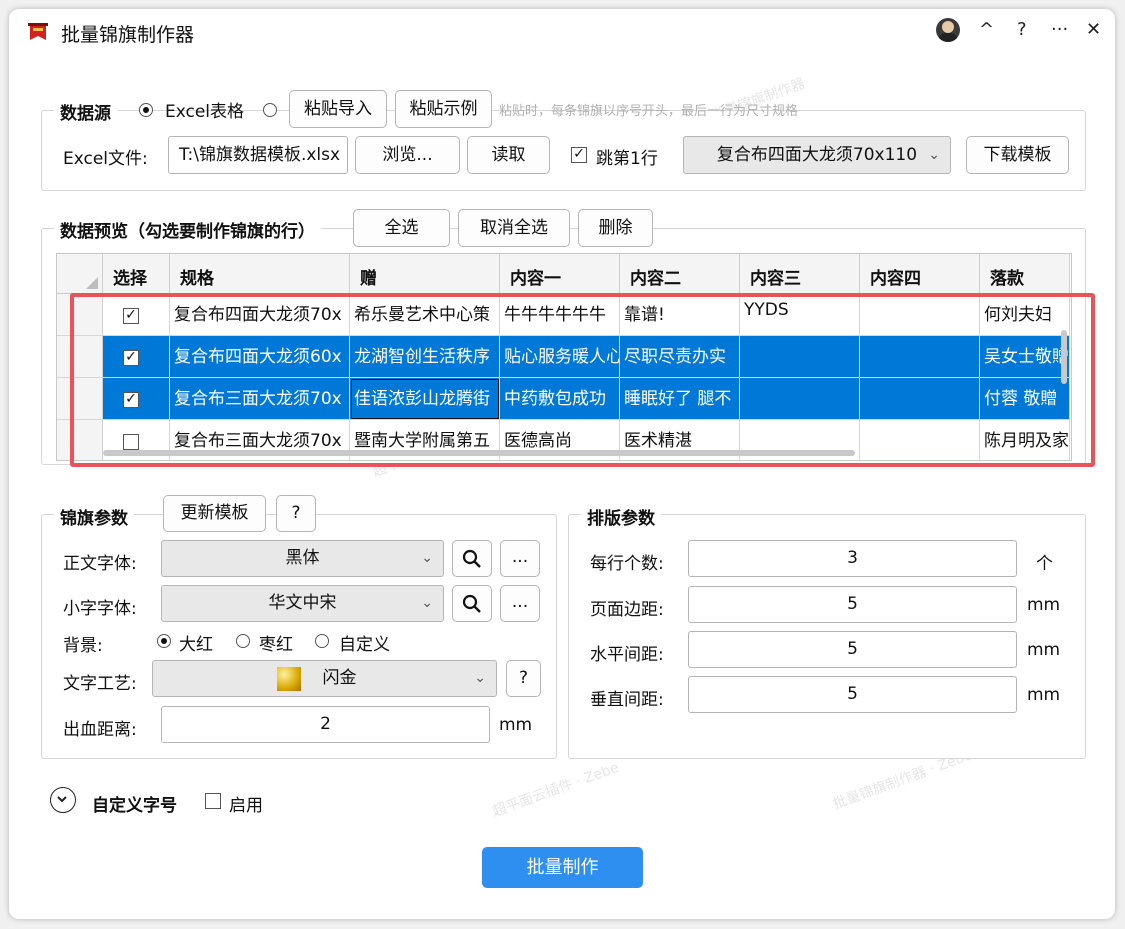 Image resolution: width=1125 pixels, height=929 pixels. Describe the element at coordinates (214, 513) in the screenshot. I see `update-template-button: 更新模板` at that location.